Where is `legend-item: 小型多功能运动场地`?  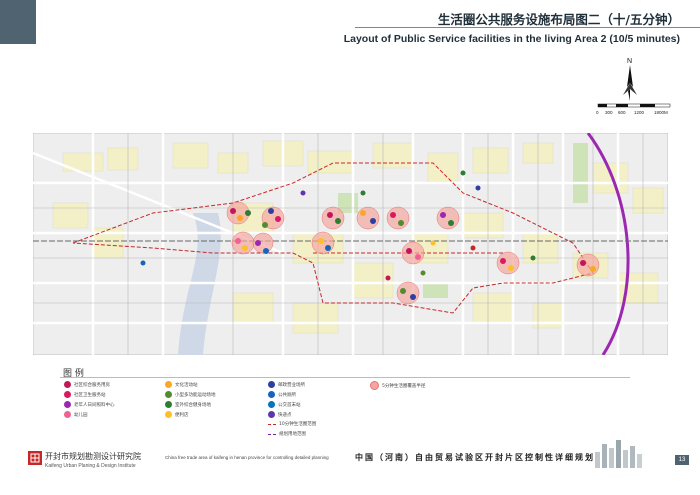 legend-item: 小型多功能运动场地 is located at coordinates (190, 394).